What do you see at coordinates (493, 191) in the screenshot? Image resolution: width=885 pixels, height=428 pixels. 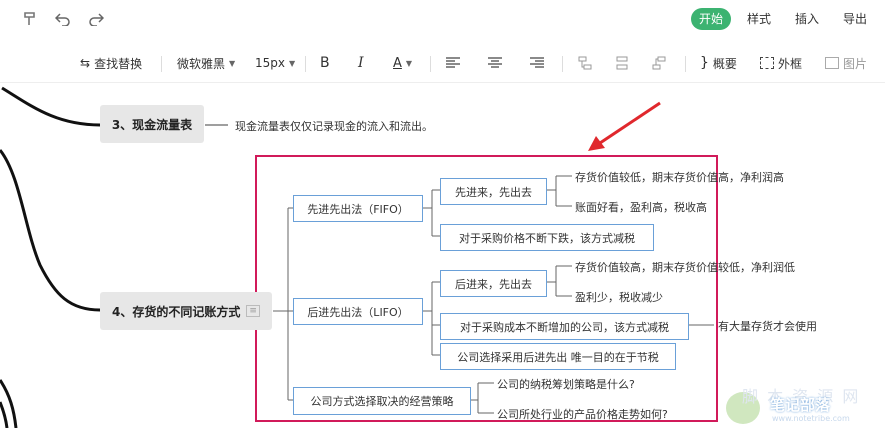 I see `node-fifo-sub: 先进来，先出去` at bounding box center [493, 191].